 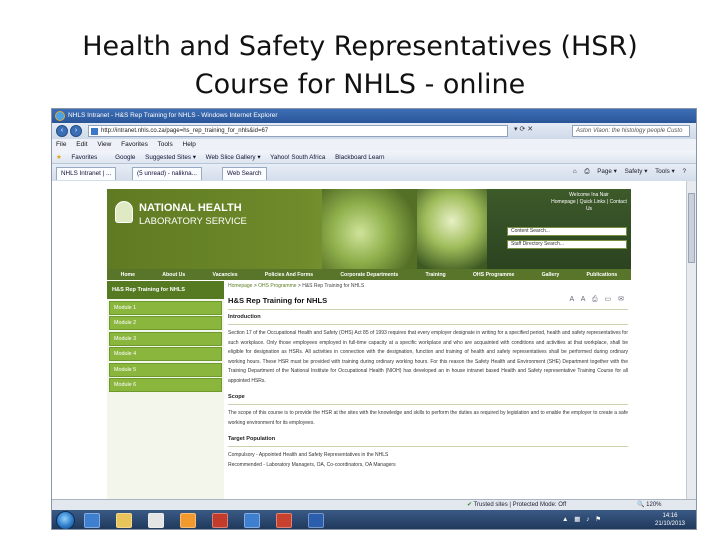 What do you see at coordinates (670, 520) in the screenshot?
I see `taskbar-clock: 14:16 21/10/2013` at bounding box center [670, 520].